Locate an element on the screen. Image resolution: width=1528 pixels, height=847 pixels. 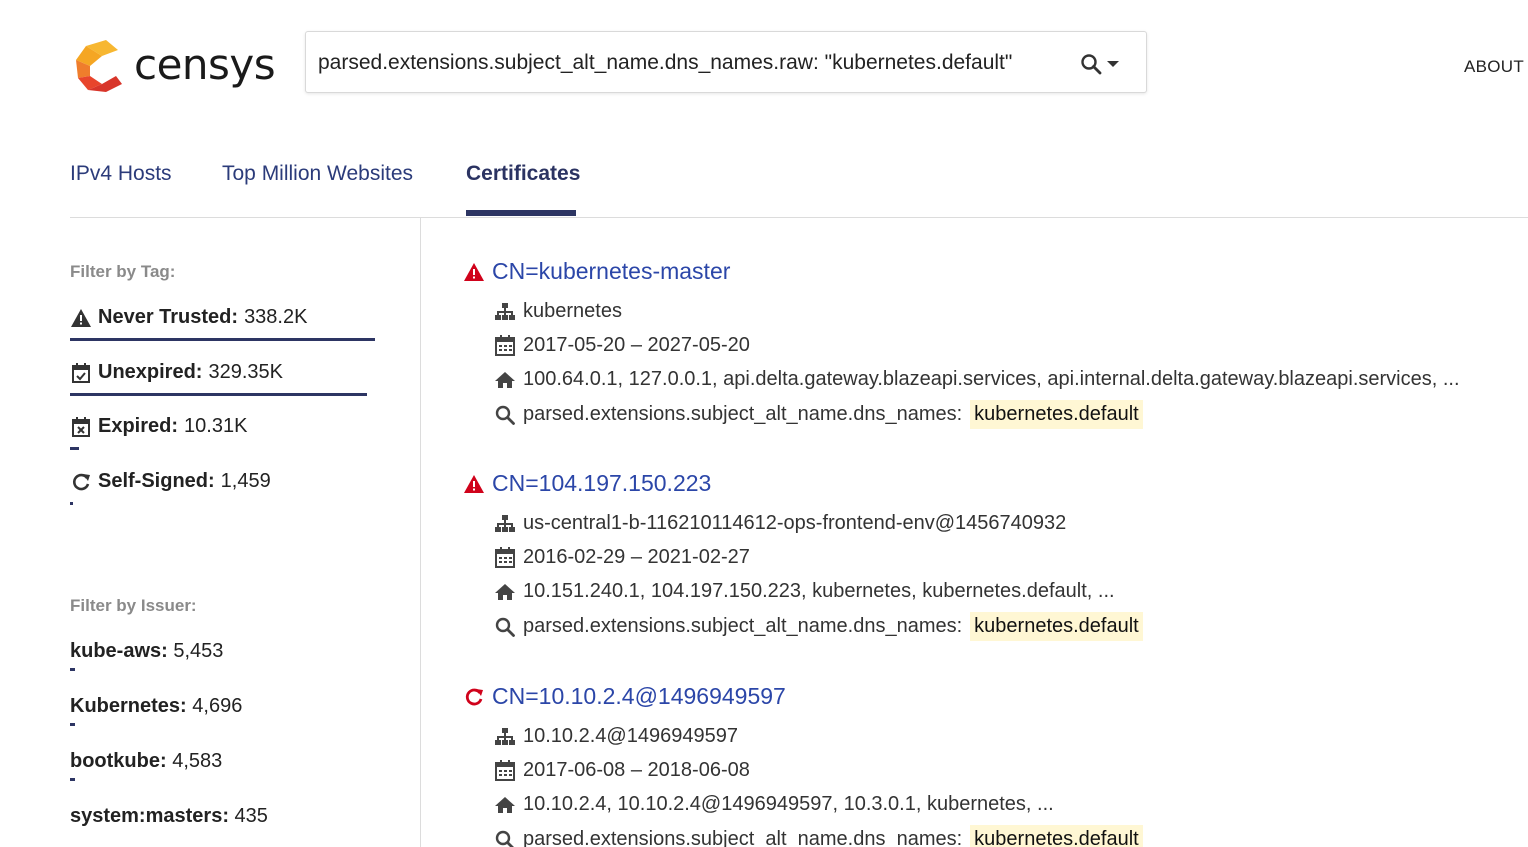
validity-text: 2016-02-29 – 2021-02-27 is located at coordinates (636, 557).